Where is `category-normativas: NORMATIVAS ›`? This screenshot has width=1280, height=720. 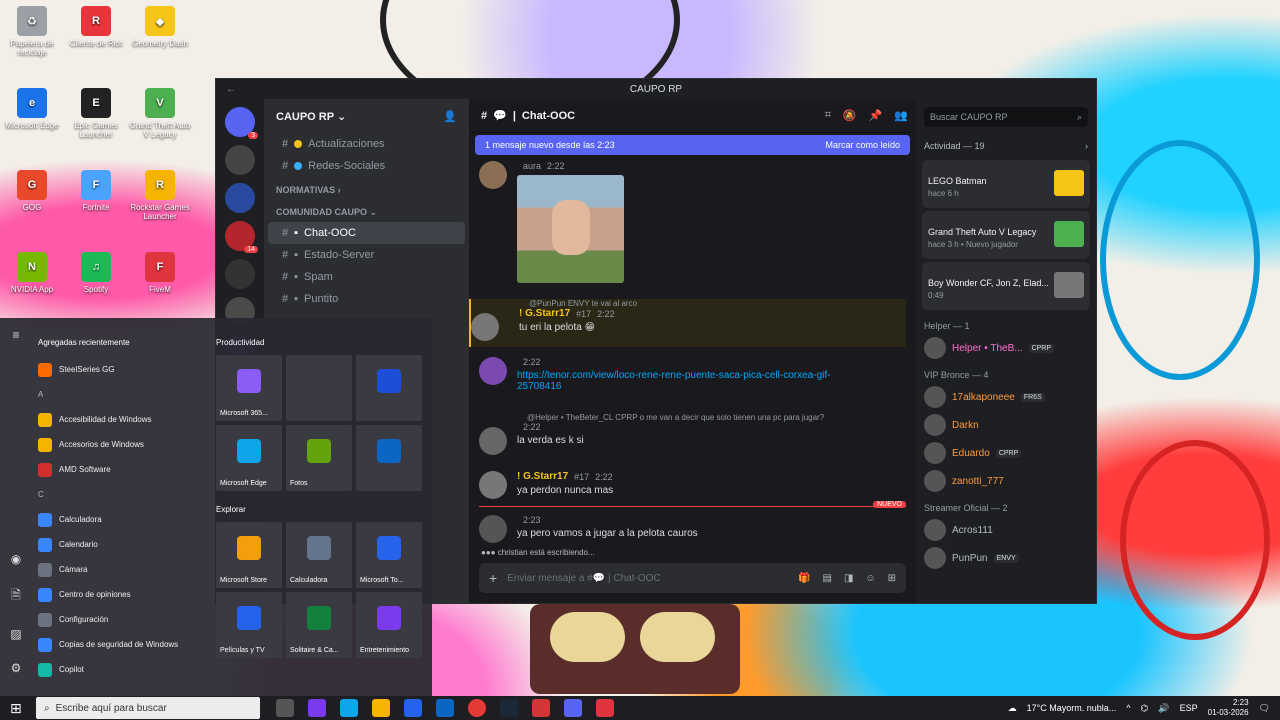 category-normativas: NORMATIVAS › is located at coordinates (366, 188).